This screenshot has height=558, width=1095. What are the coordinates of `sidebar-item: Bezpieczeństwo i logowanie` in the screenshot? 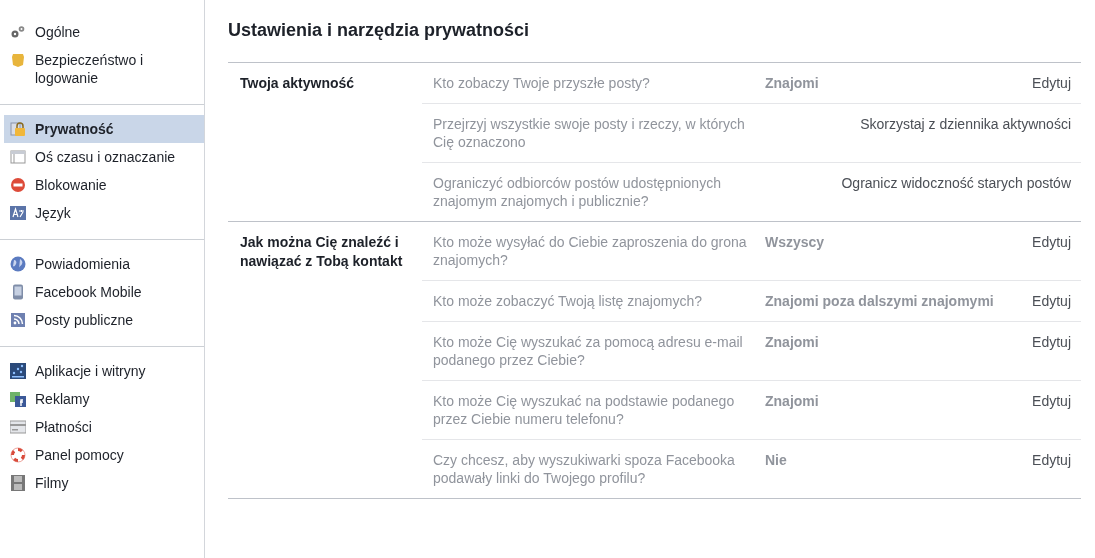 It's located at (104, 69).